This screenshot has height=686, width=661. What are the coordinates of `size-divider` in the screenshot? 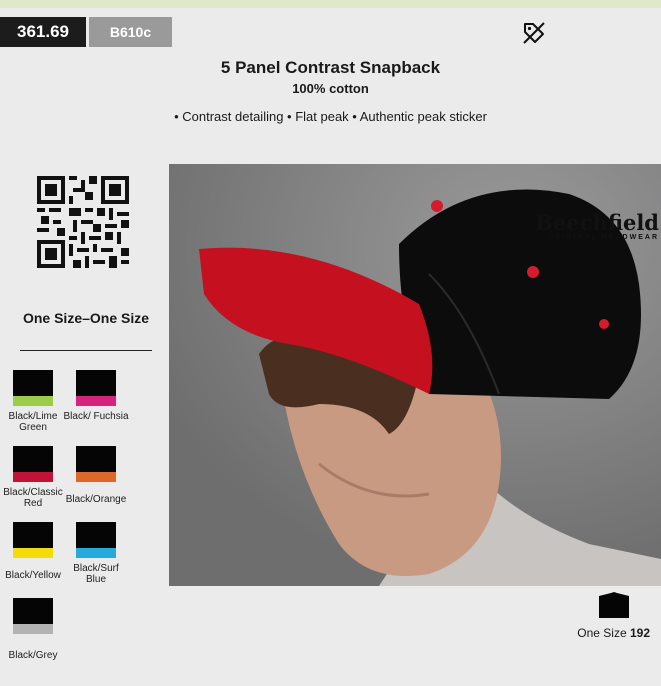 It's located at (86, 350).